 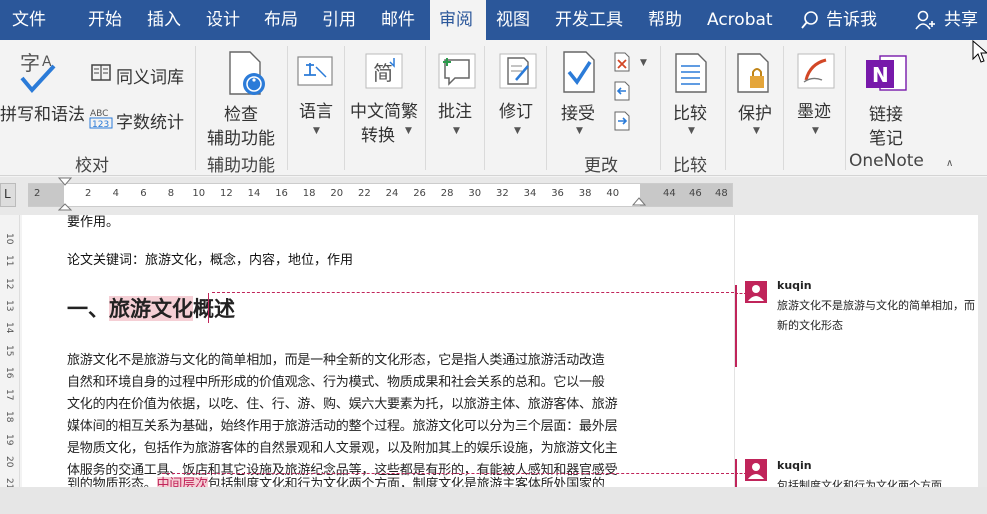 What do you see at coordinates (643, 63) in the screenshot?
I see `reject-dropdown-caret: ▼` at bounding box center [643, 63].